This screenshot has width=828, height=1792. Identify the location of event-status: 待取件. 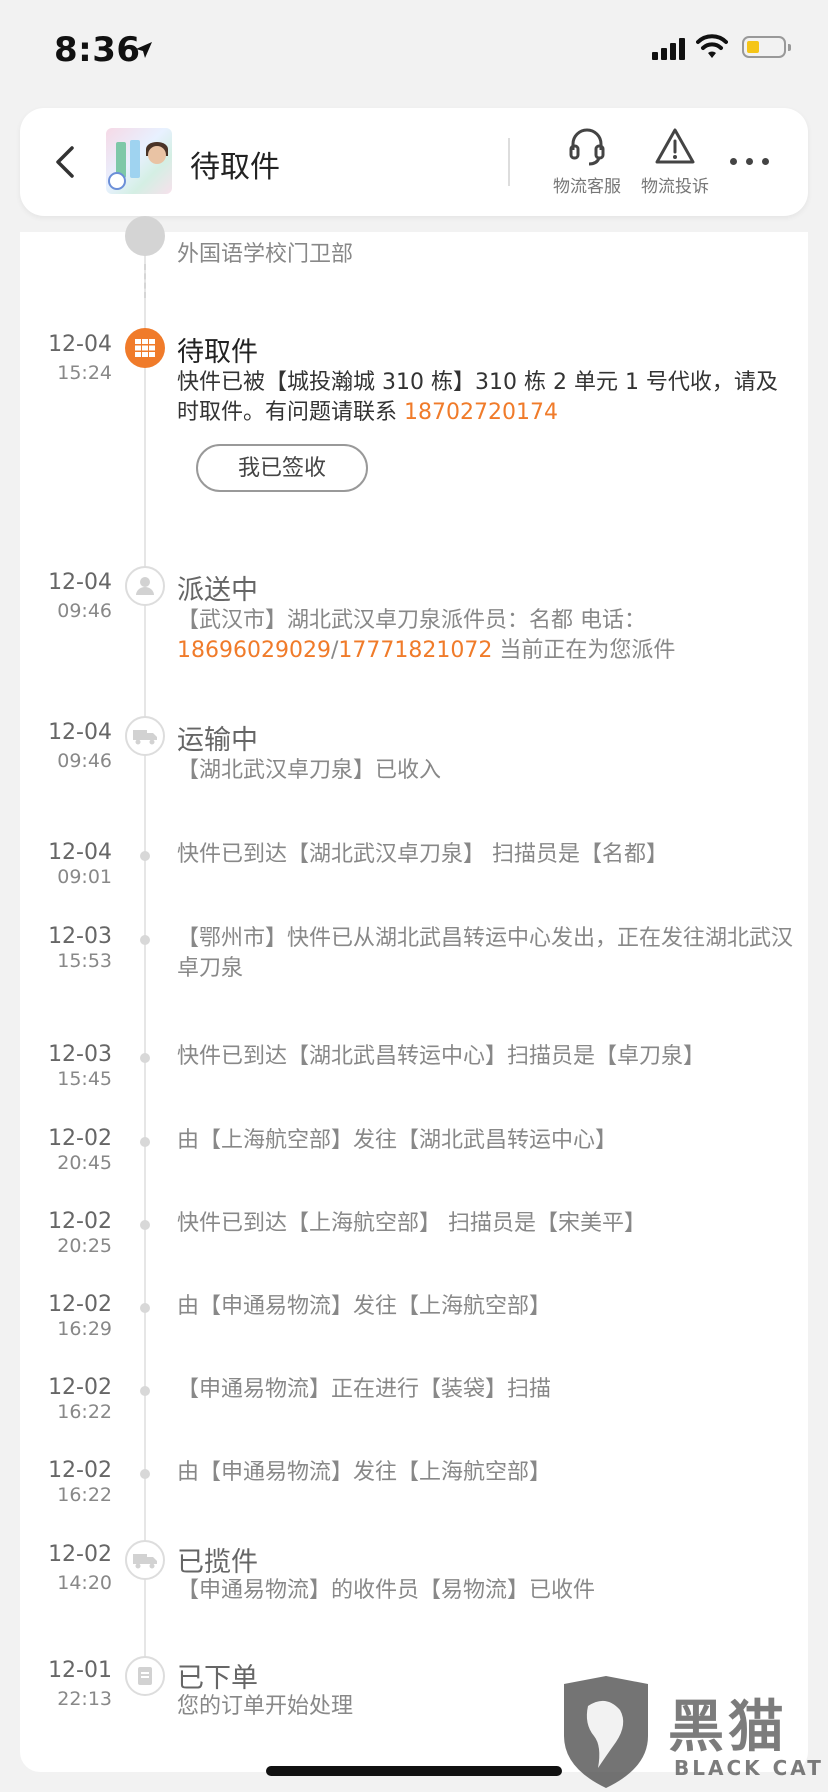
(217, 352).